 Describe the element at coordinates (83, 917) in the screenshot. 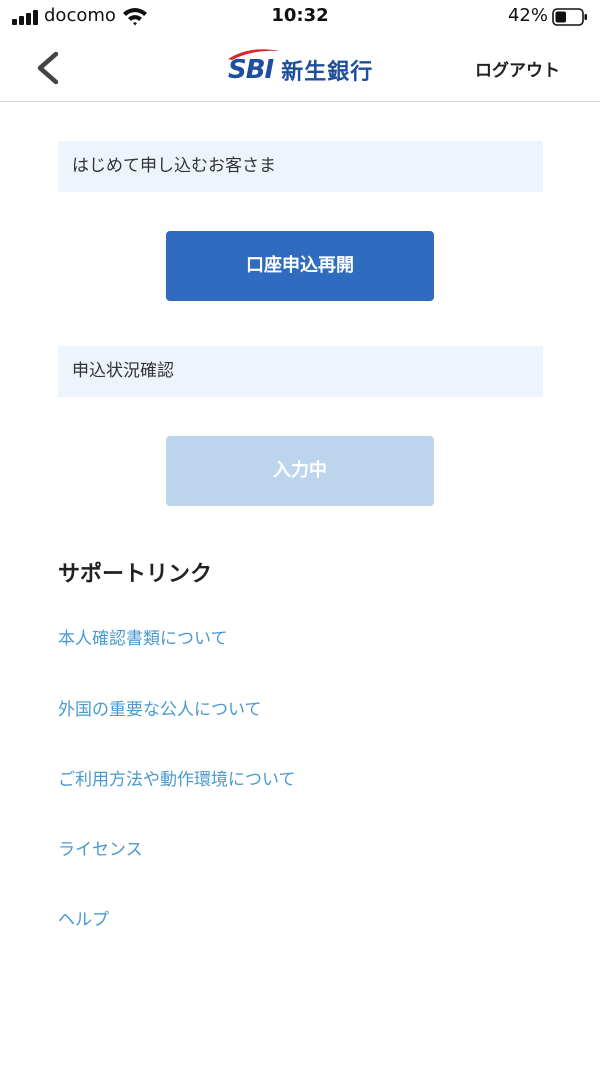

I see `support-link-help: ヘルプ` at that location.